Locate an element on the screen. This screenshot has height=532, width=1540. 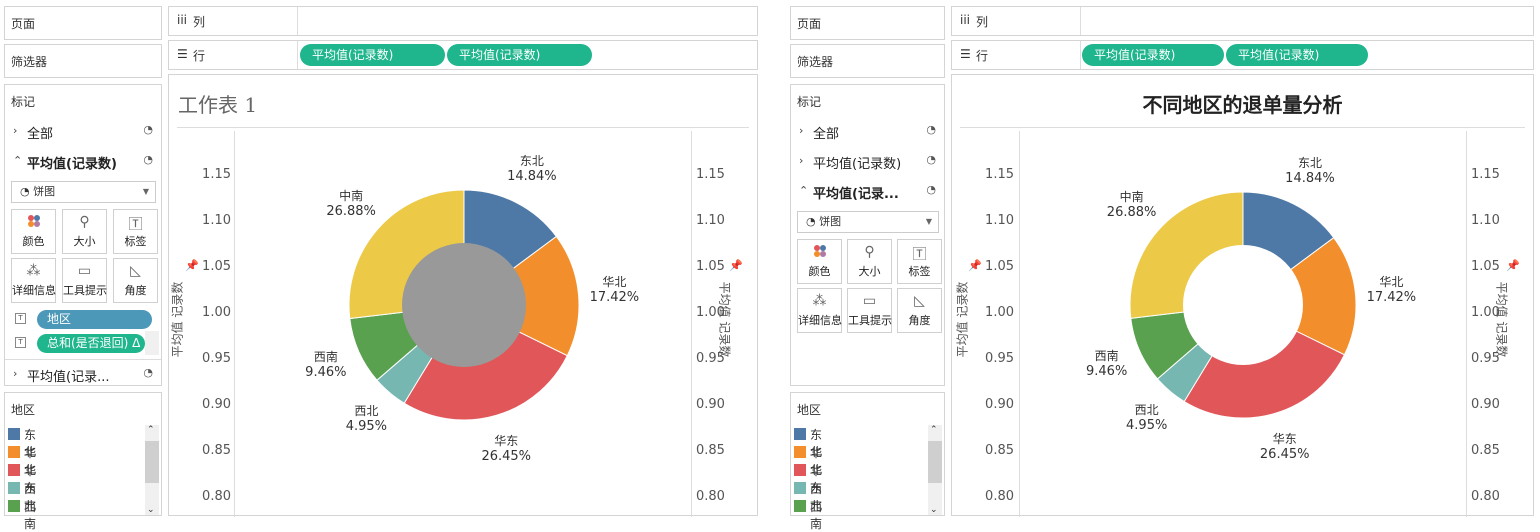
field-type-icon: T is located at coordinates (20, 318).